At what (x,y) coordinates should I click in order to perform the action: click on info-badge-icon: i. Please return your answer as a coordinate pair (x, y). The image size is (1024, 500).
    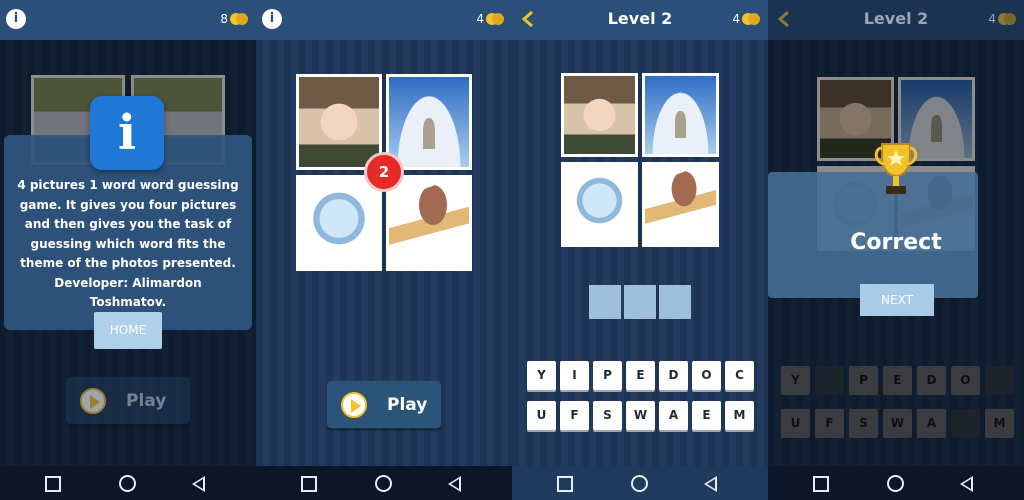
    Looking at the image, I should click on (127, 133).